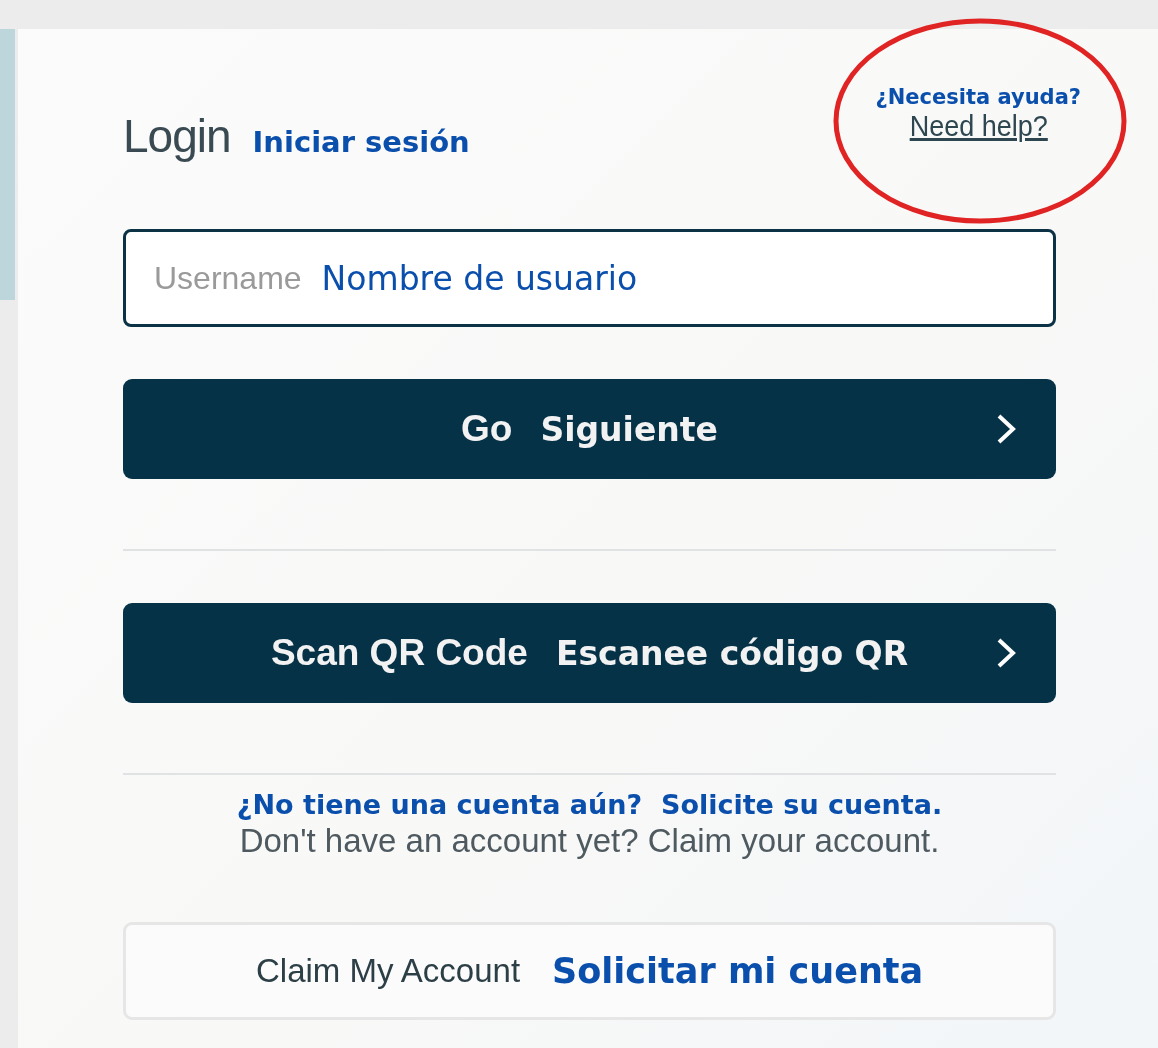 Image resolution: width=1158 pixels, height=1048 pixels. What do you see at coordinates (589, 429) in the screenshot?
I see `go-button: Go Siguiente` at bounding box center [589, 429].